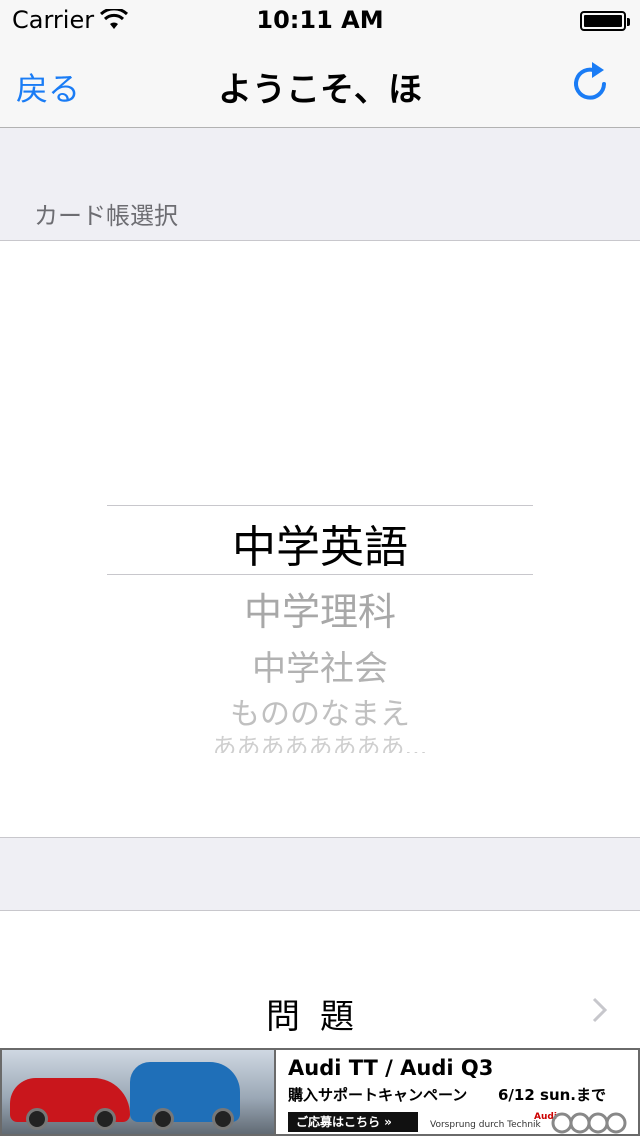  What do you see at coordinates (320, 608) in the screenshot?
I see `picker-item: 中学理科` at bounding box center [320, 608].